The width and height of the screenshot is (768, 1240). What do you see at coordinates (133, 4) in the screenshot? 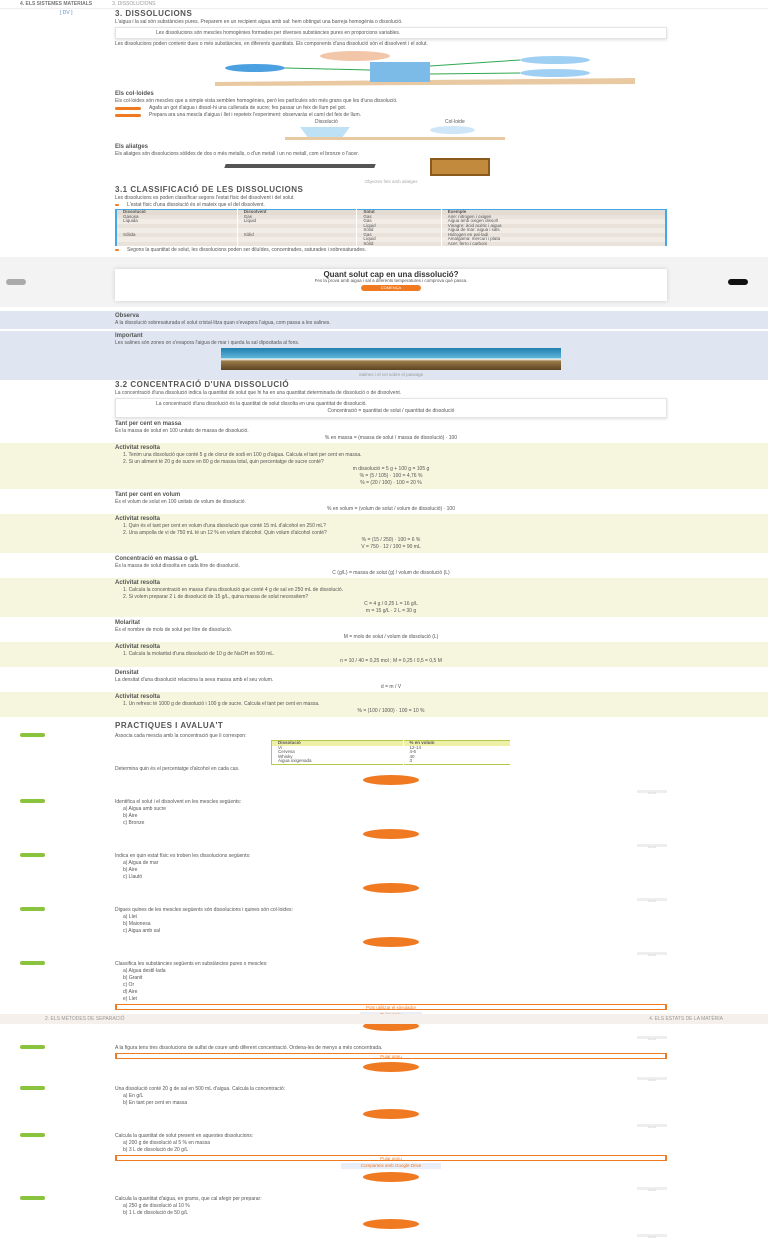
I see `section-title: 3. DISSOLUCIONS` at bounding box center [133, 4].